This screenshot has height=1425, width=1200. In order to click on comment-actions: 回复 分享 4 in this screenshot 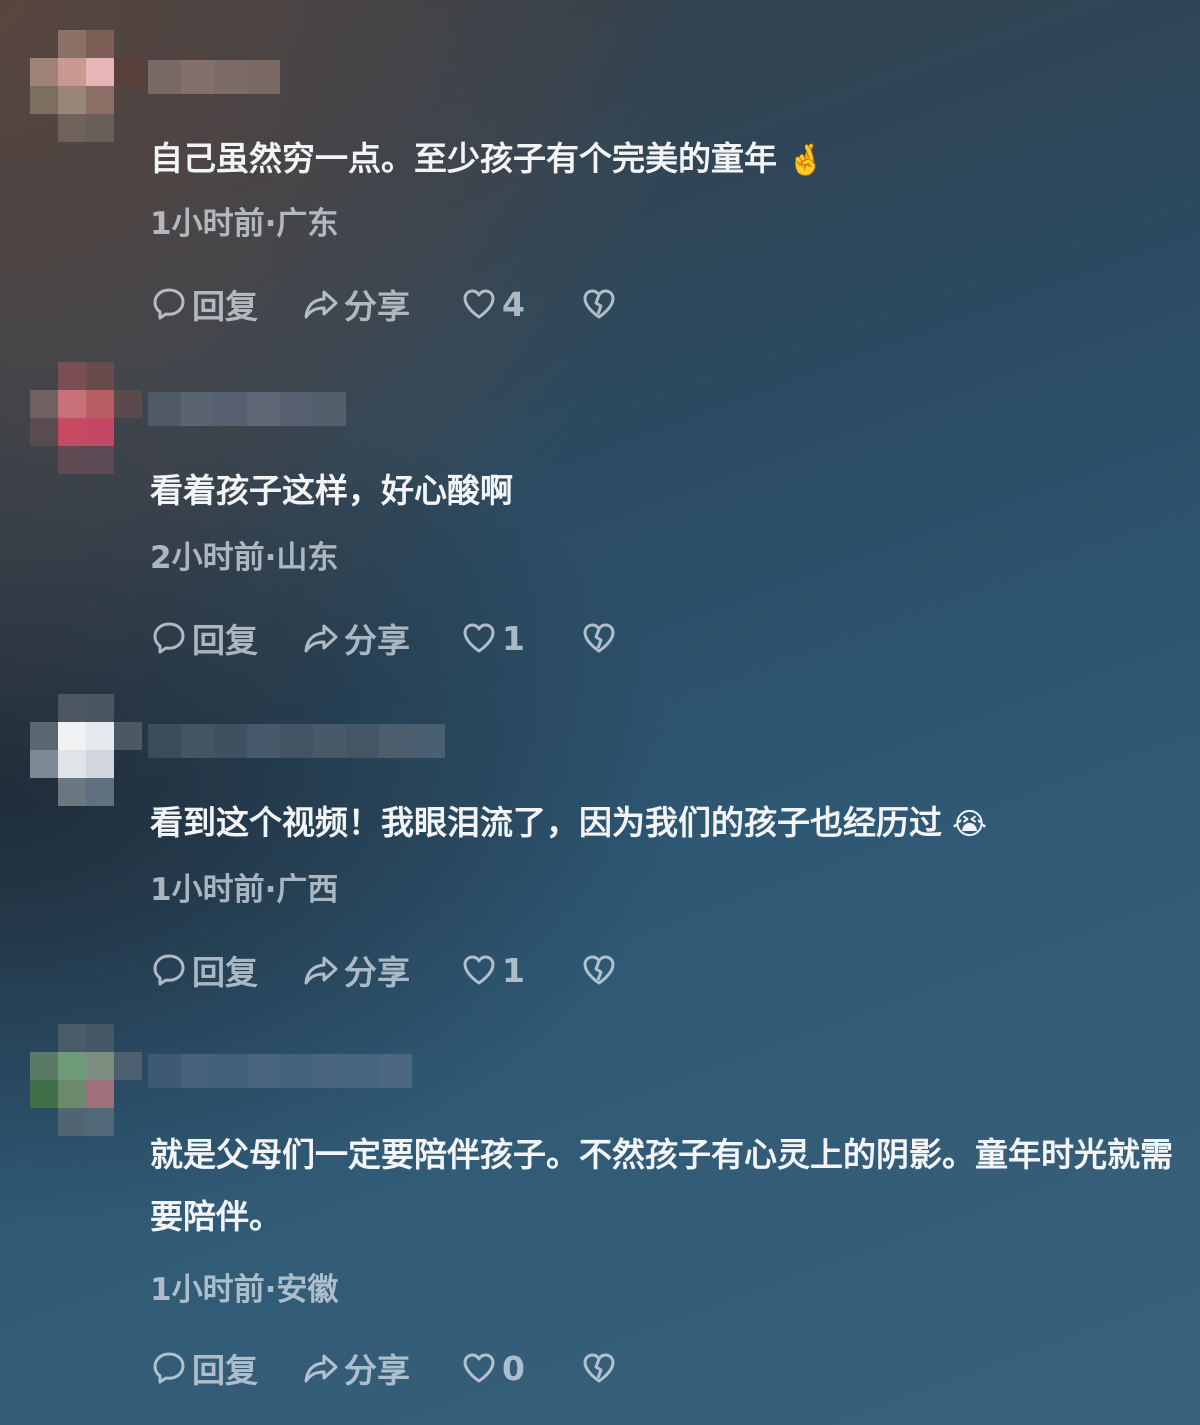, I will do `click(386, 304)`.